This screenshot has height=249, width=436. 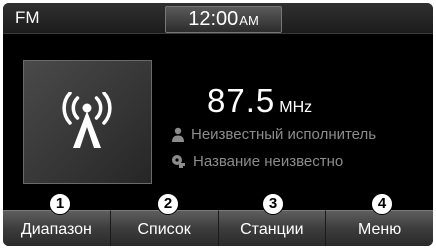 I want to click on list-button: Список, so click(x=163, y=228).